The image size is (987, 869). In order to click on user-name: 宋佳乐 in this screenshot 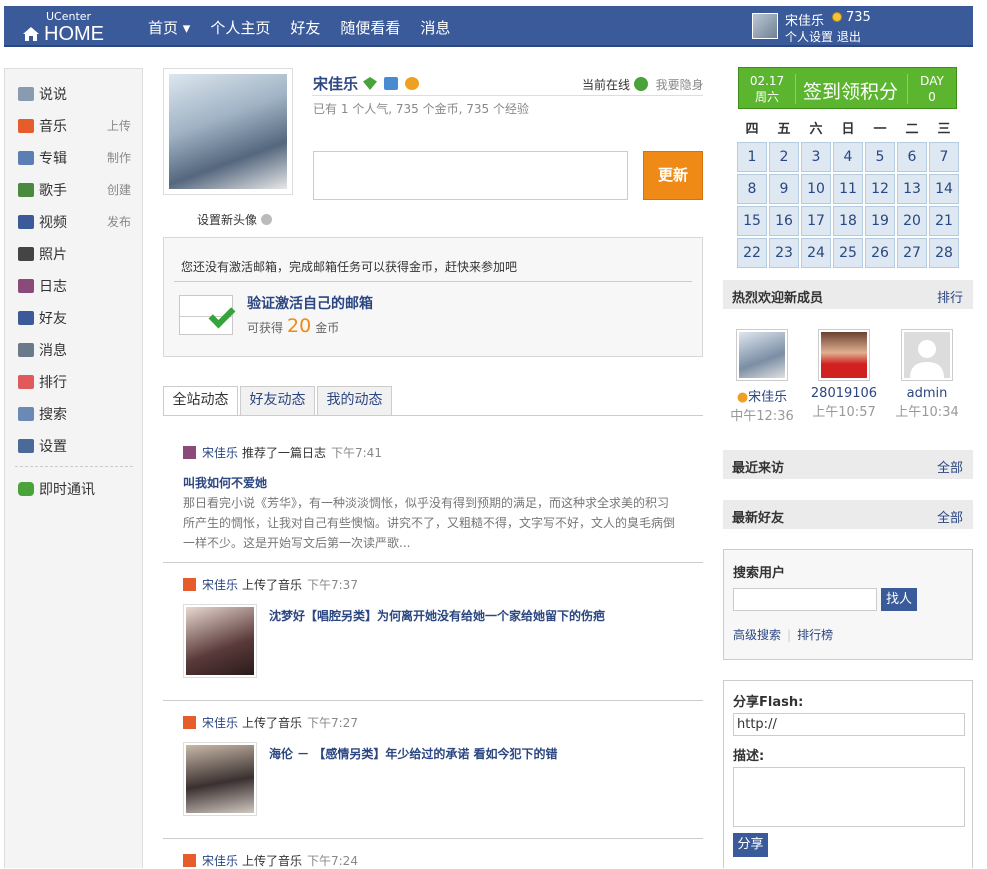, I will do `click(804, 19)`.